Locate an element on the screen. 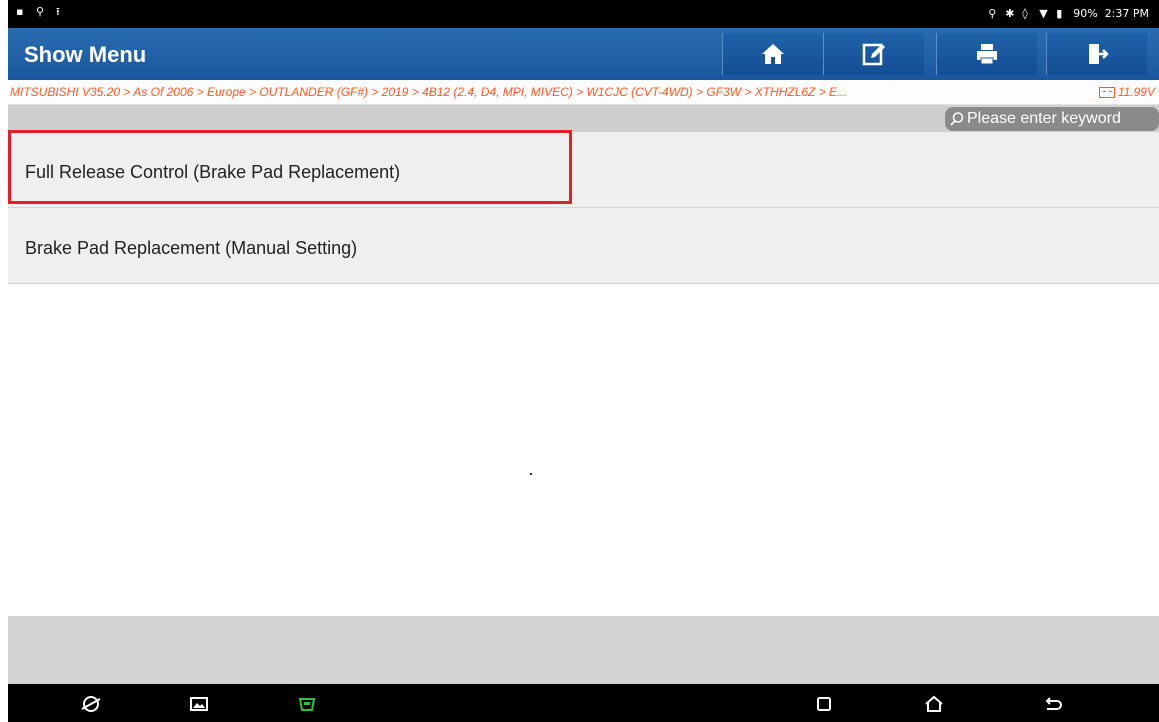 The width and height of the screenshot is (1159, 722). home-button is located at coordinates (772, 54).